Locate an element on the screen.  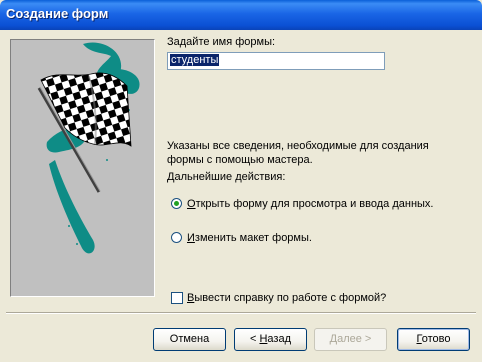
checkered-flag-icon is located at coordinates (88, 148).